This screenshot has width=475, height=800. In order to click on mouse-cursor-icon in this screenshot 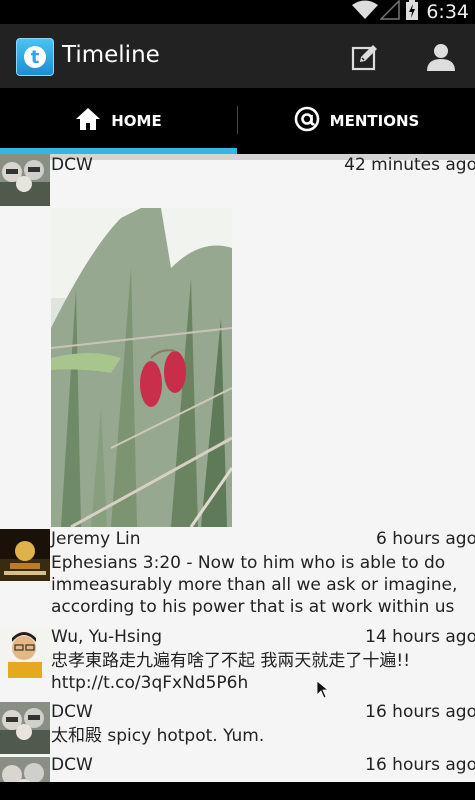, I will do `click(323, 691)`.